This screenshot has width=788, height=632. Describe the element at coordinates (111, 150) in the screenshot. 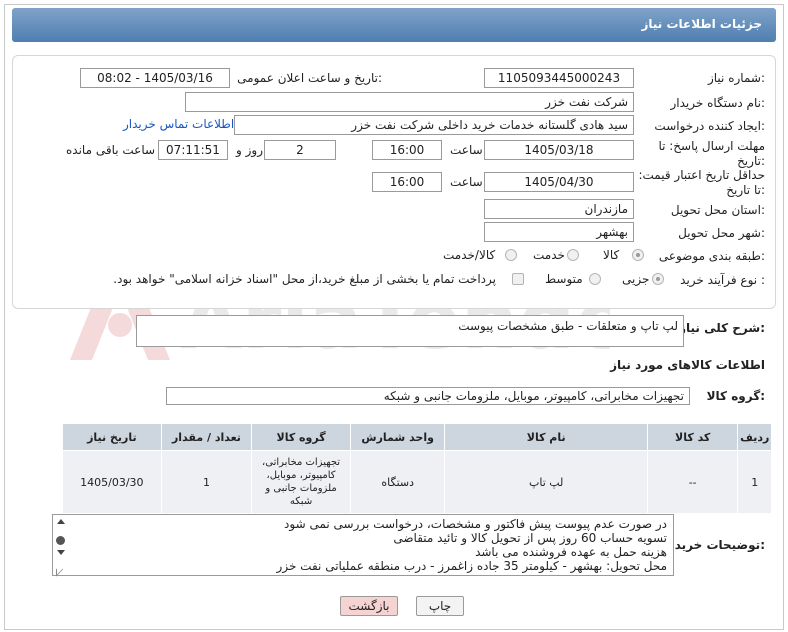

I see `remaining-time-label: ساعت باقی مانده` at that location.